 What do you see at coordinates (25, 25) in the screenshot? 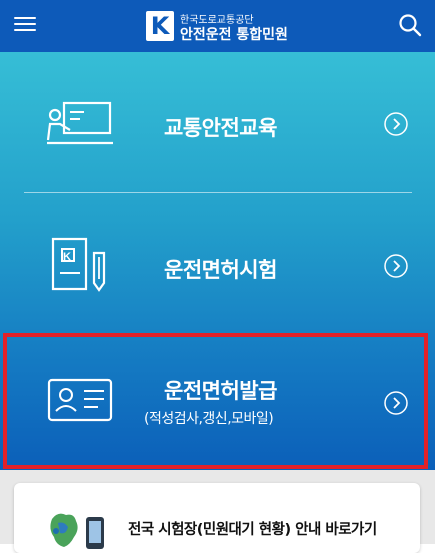
I see `hamburger-menu-icon` at bounding box center [25, 25].